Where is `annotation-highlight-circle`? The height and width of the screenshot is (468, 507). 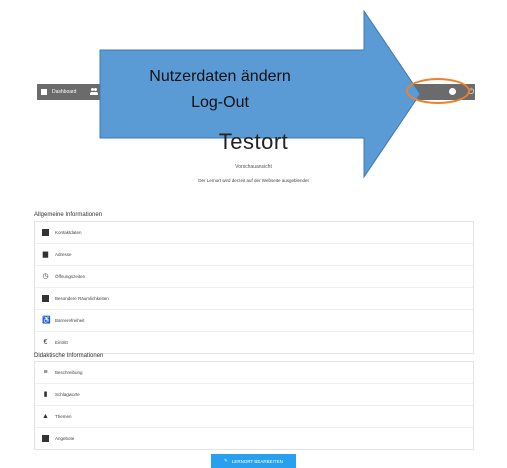
annotation-highlight-circle is located at coordinates (438, 91).